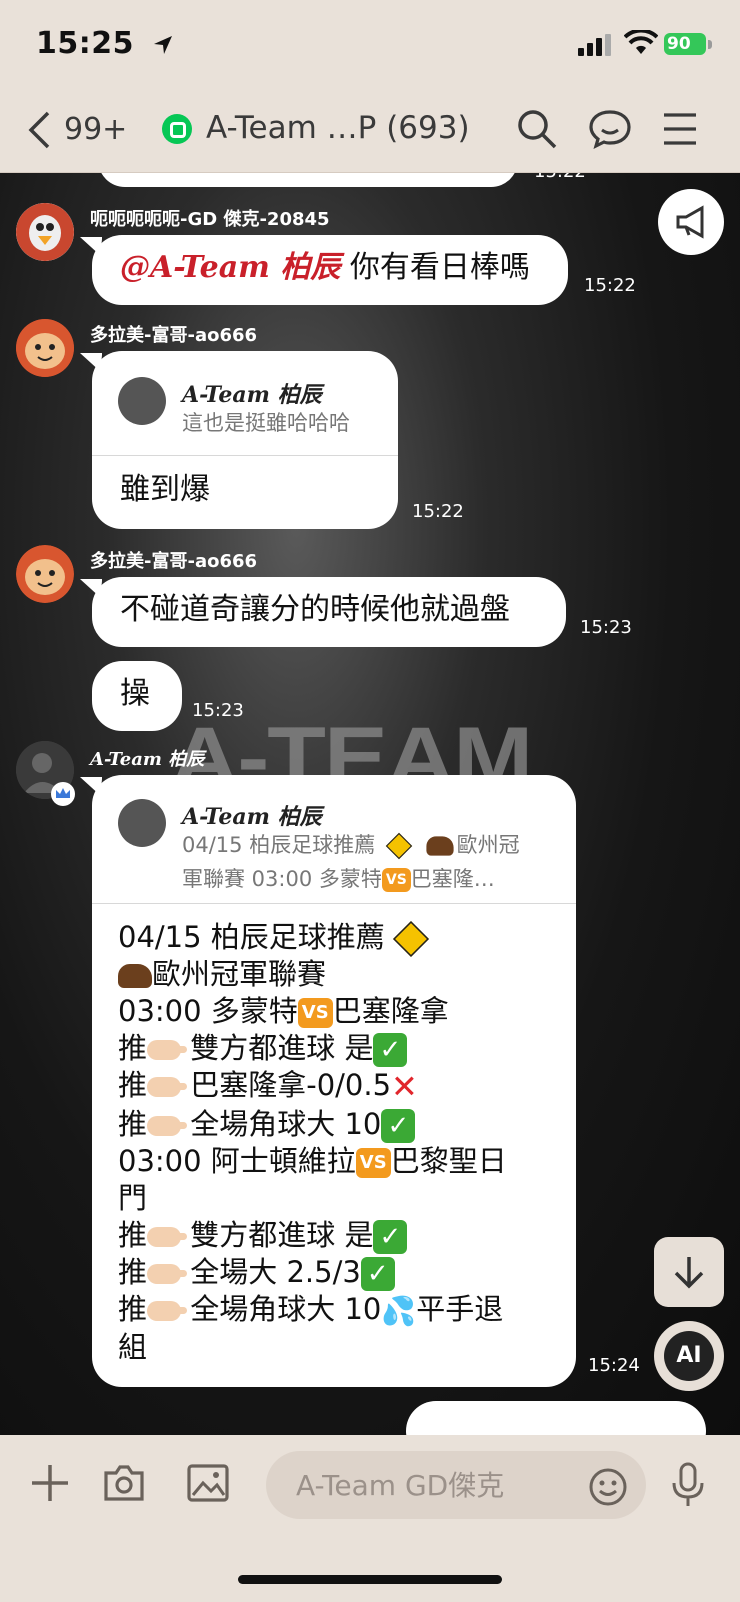 Image resolution: width=740 pixels, height=1602 pixels. What do you see at coordinates (685, 44) in the screenshot?
I see `battery-indicator: 90` at bounding box center [685, 44].